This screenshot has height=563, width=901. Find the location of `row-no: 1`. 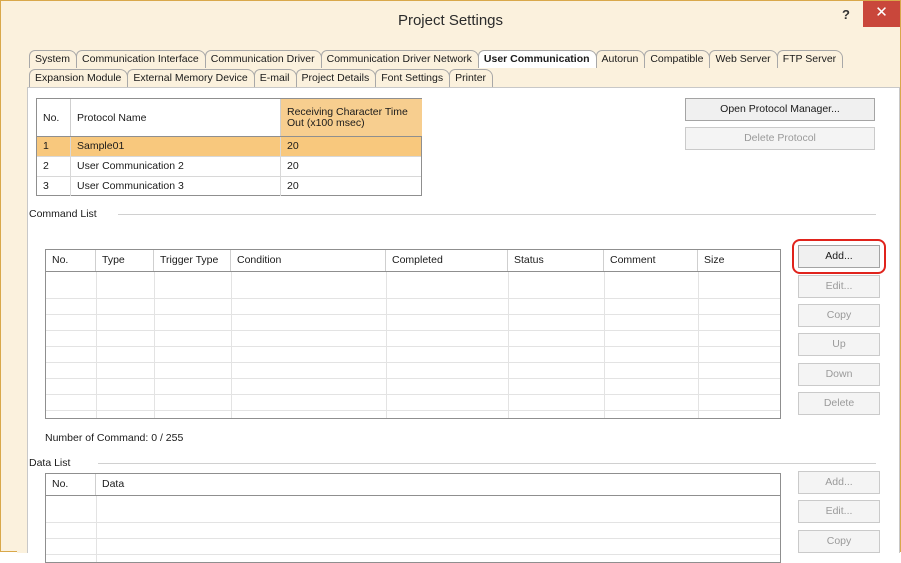

row-no: 1 is located at coordinates (54, 146).